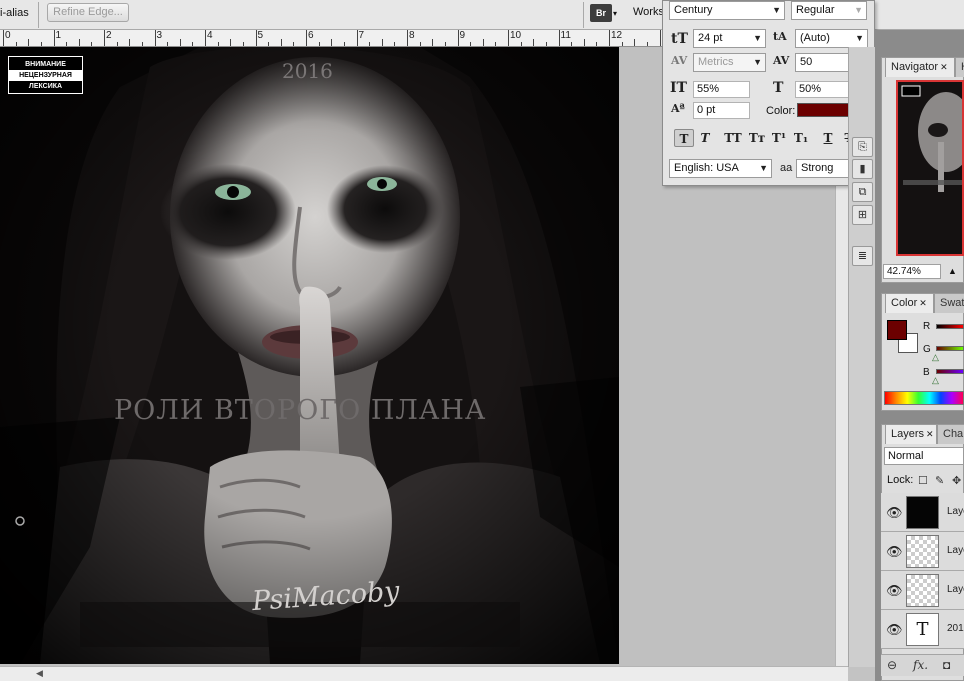 Image resolution: width=964 pixels, height=681 pixels. What do you see at coordinates (648, 12) in the screenshot?
I see `workspace-label: Works` at bounding box center [648, 12].